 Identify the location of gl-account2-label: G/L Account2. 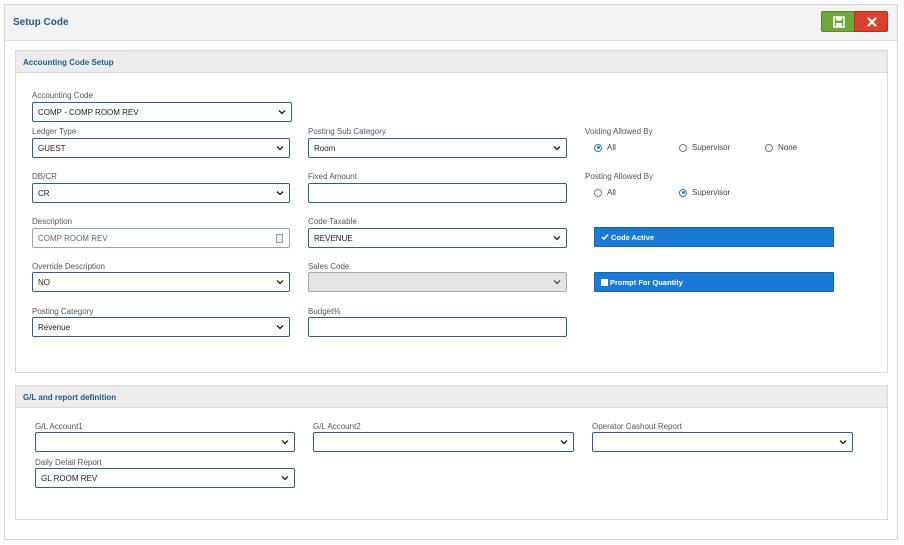
(337, 426).